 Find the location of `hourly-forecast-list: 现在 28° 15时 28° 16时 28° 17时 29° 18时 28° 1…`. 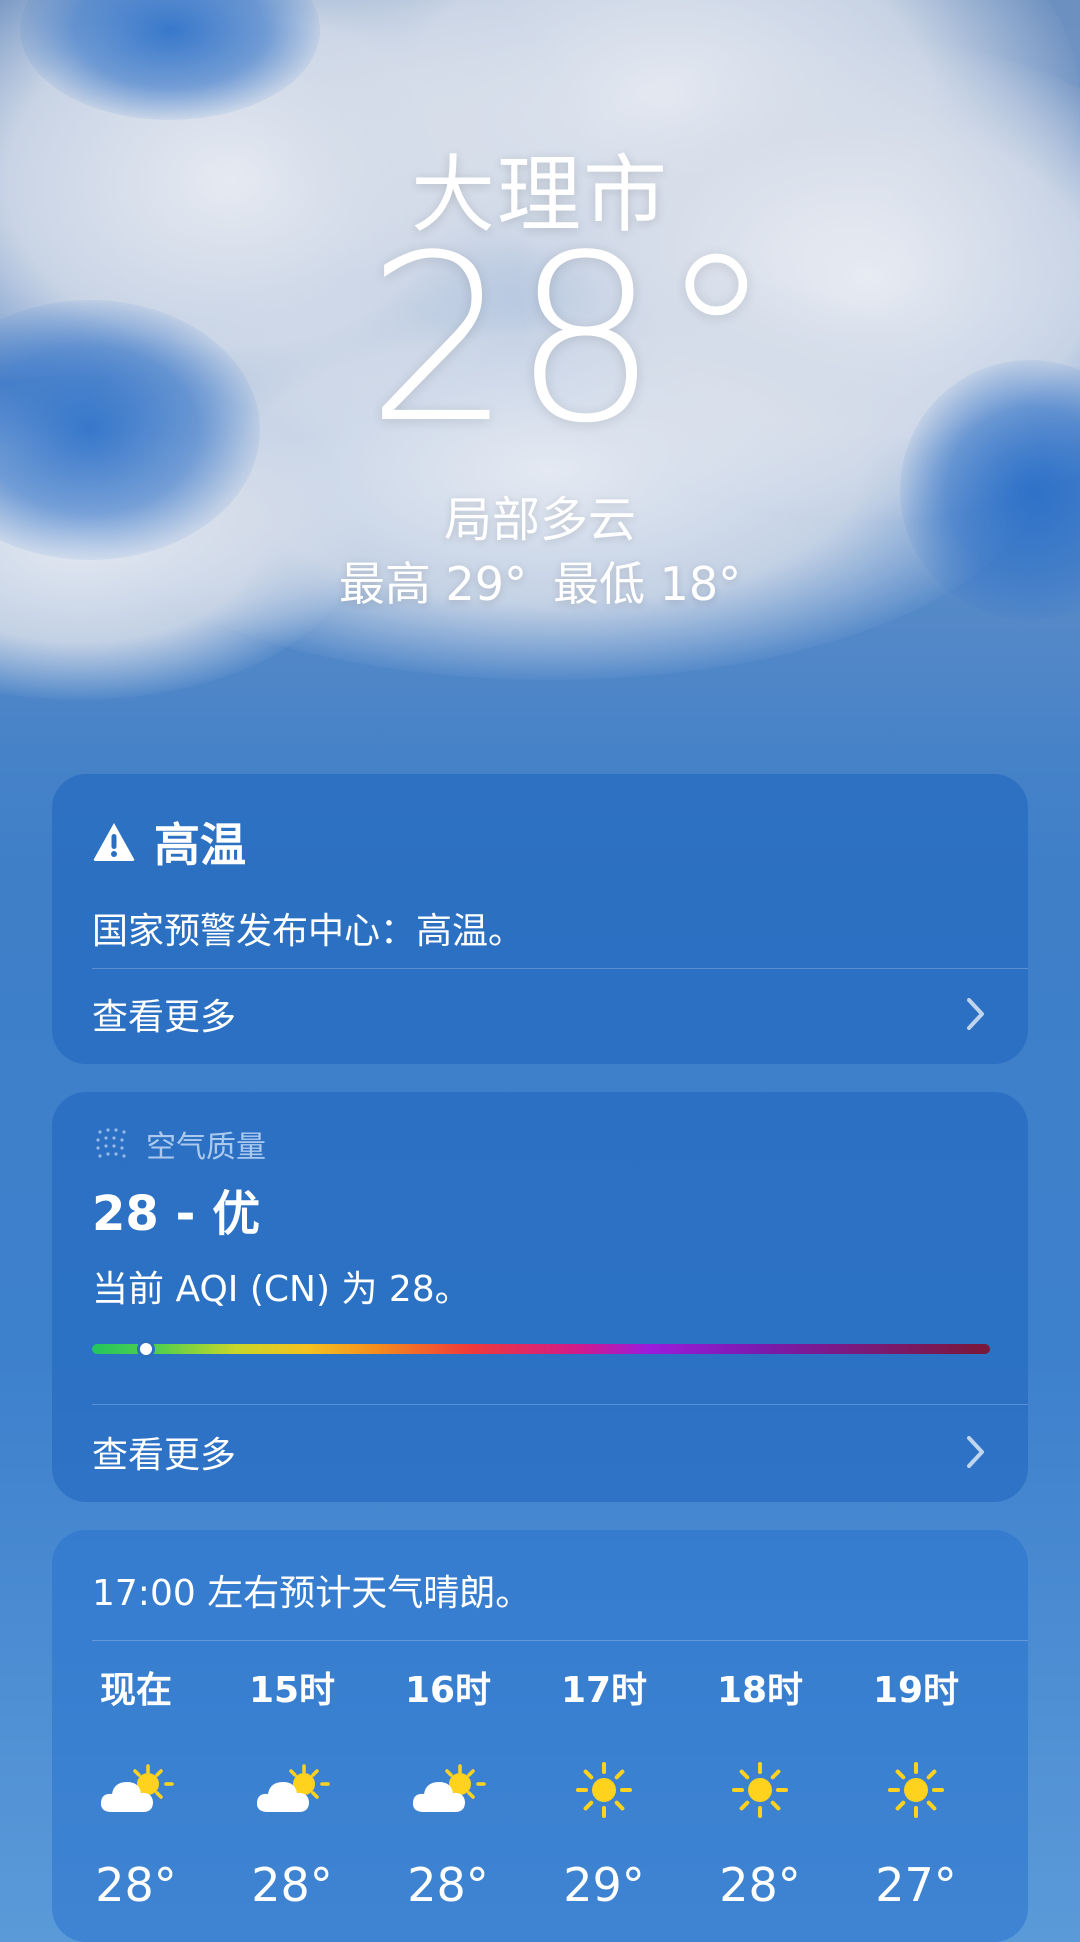

hourly-forecast-list: 现在 28° 15时 28° 16时 28° 17时 29° 18时 28° 1… is located at coordinates (540, 1796).